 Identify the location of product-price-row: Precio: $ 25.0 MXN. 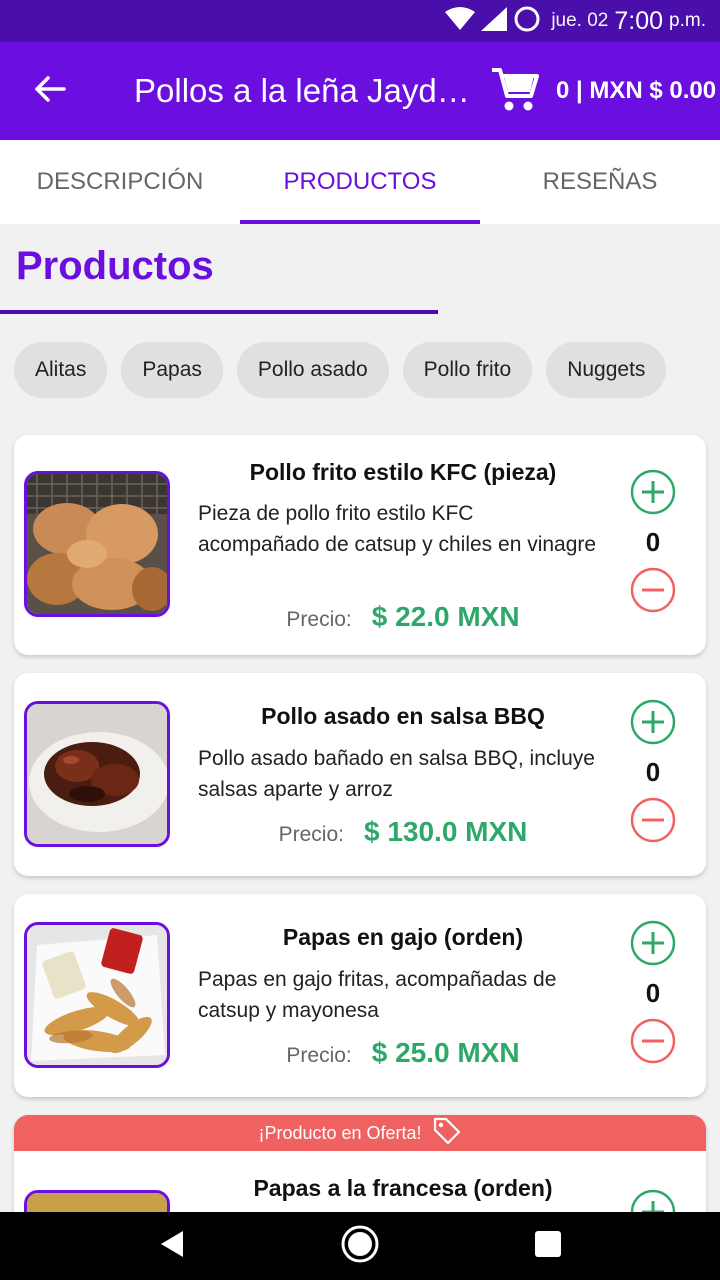
(403, 1053).